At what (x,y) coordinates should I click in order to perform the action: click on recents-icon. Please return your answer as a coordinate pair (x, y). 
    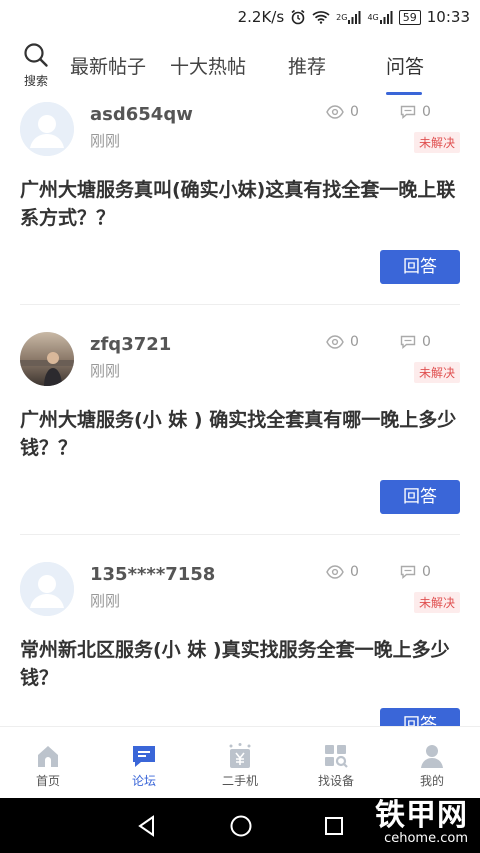
    Looking at the image, I should click on (334, 826).